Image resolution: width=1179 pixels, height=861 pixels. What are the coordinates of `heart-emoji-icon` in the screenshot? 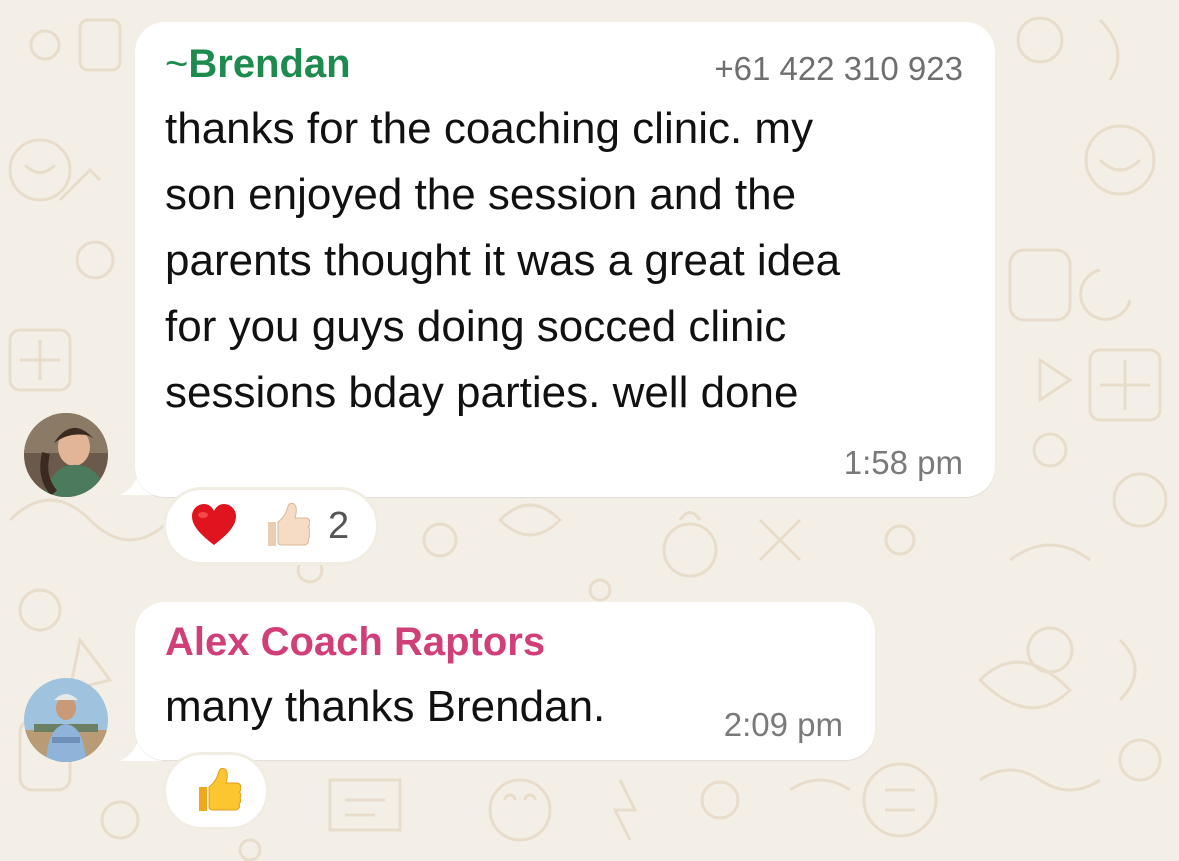 It's located at (214, 526).